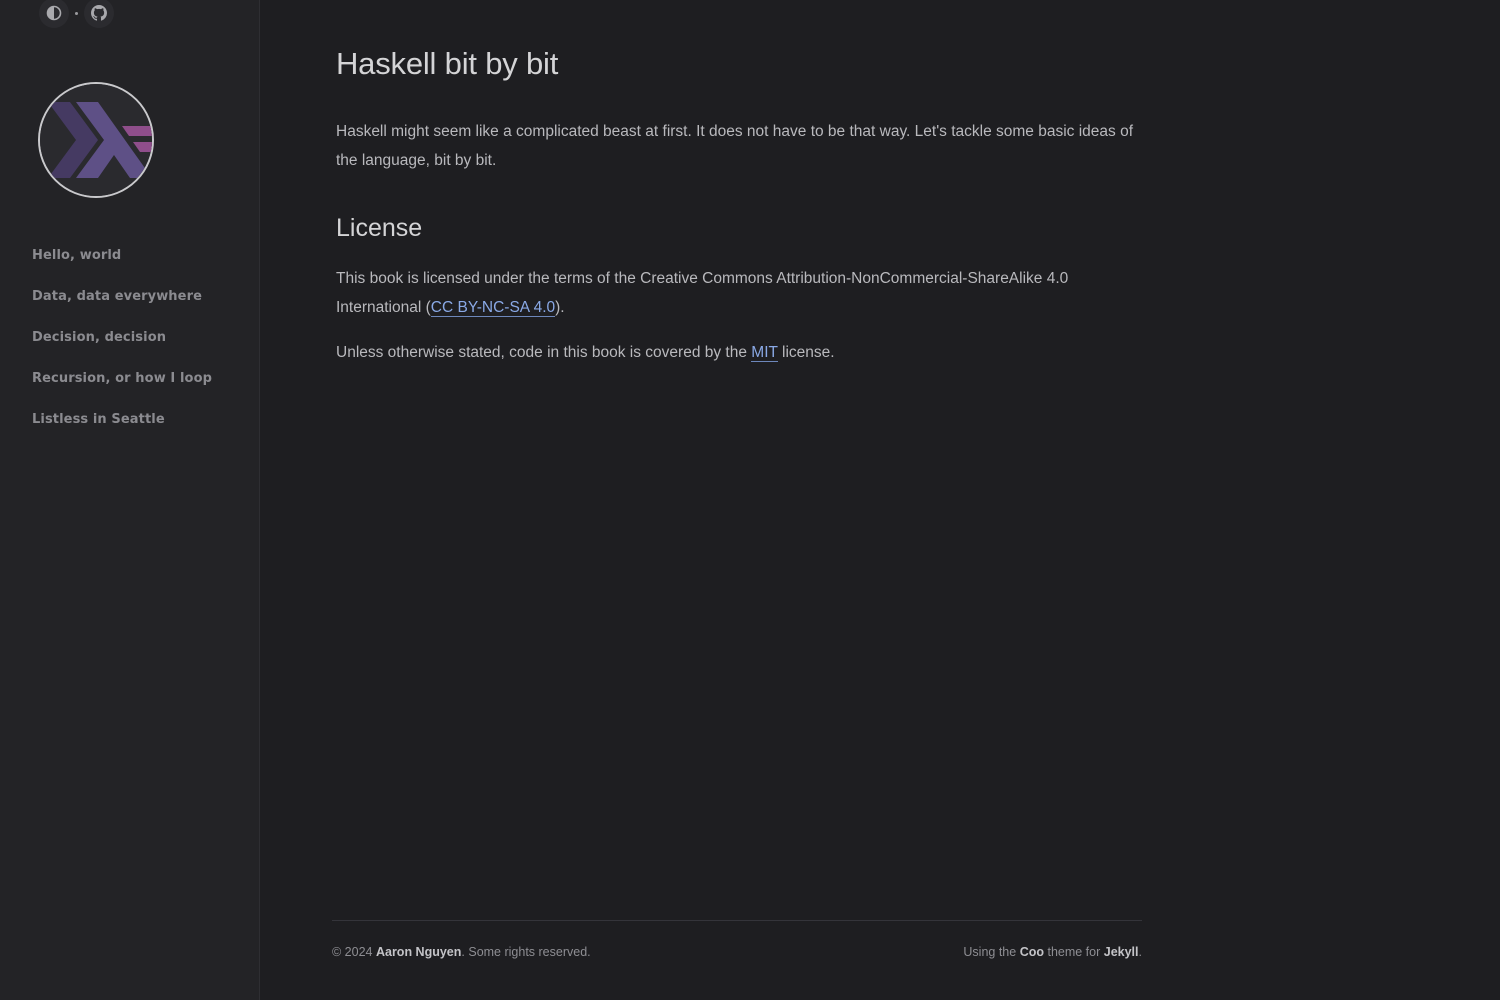 The image size is (1500, 1000). I want to click on footer-credits: Using the Coo theme for Jekyll., so click(1052, 952).